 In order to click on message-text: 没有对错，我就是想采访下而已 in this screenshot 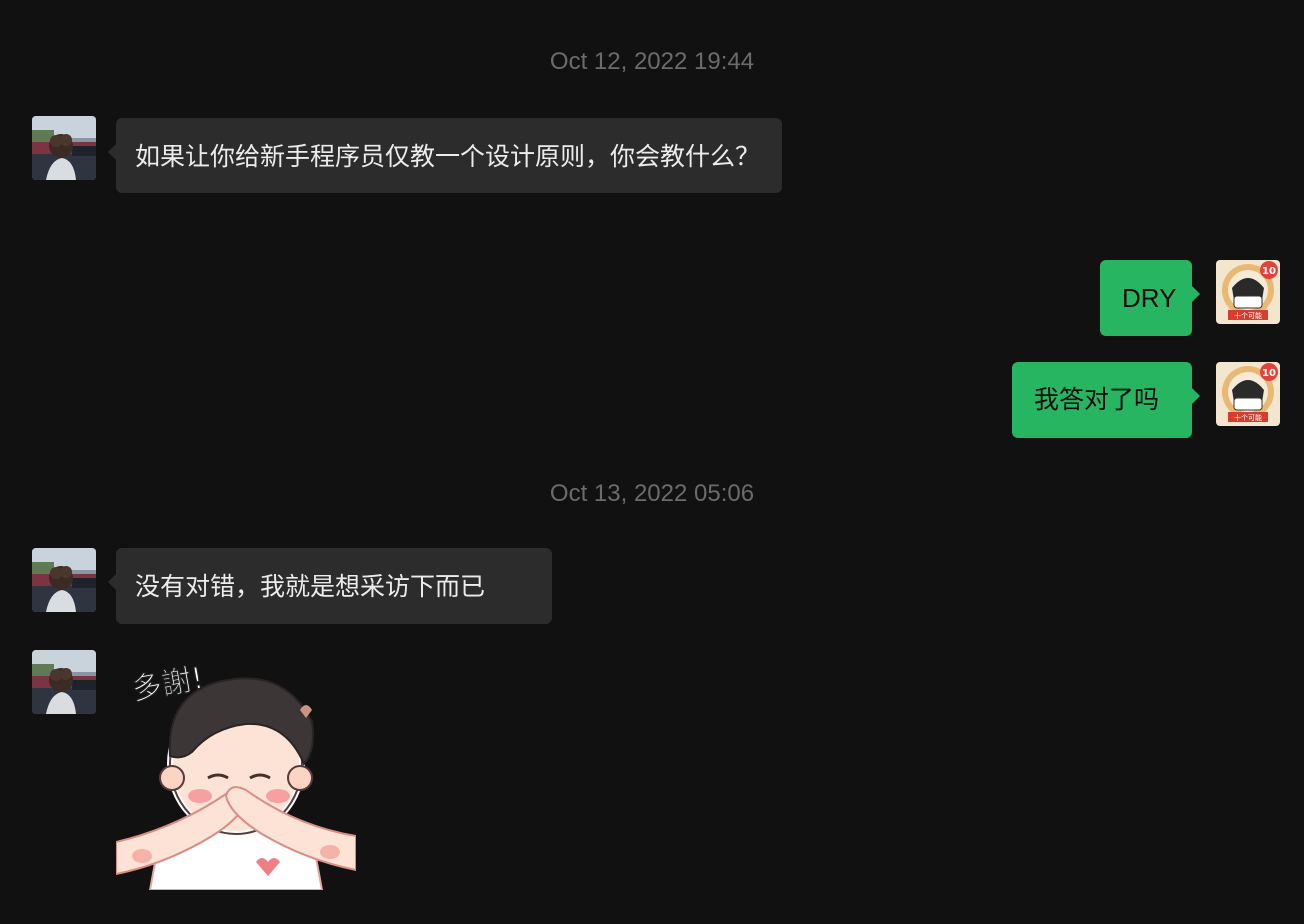, I will do `click(310, 586)`.